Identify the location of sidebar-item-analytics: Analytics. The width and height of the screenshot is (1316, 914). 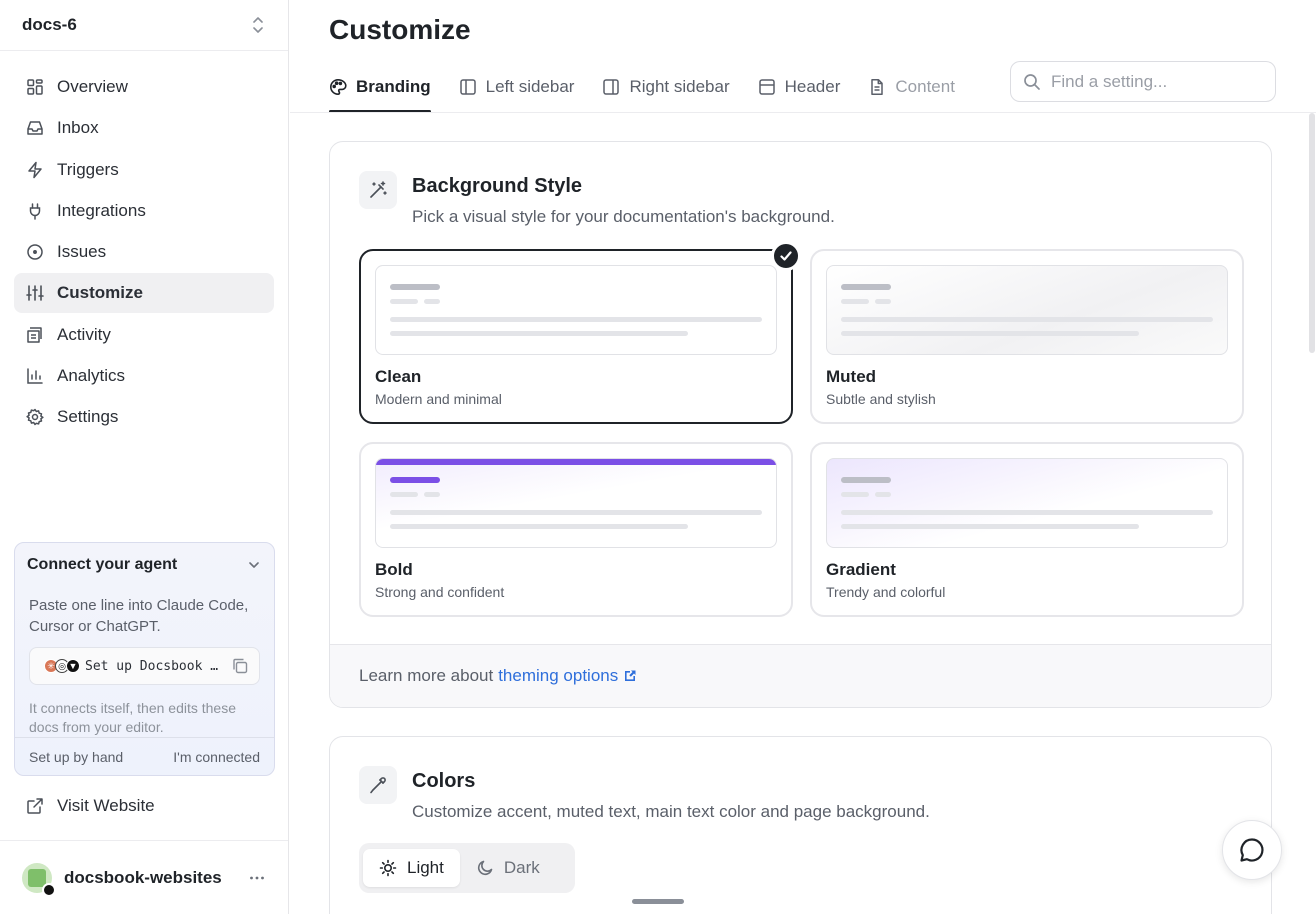
(144, 376).